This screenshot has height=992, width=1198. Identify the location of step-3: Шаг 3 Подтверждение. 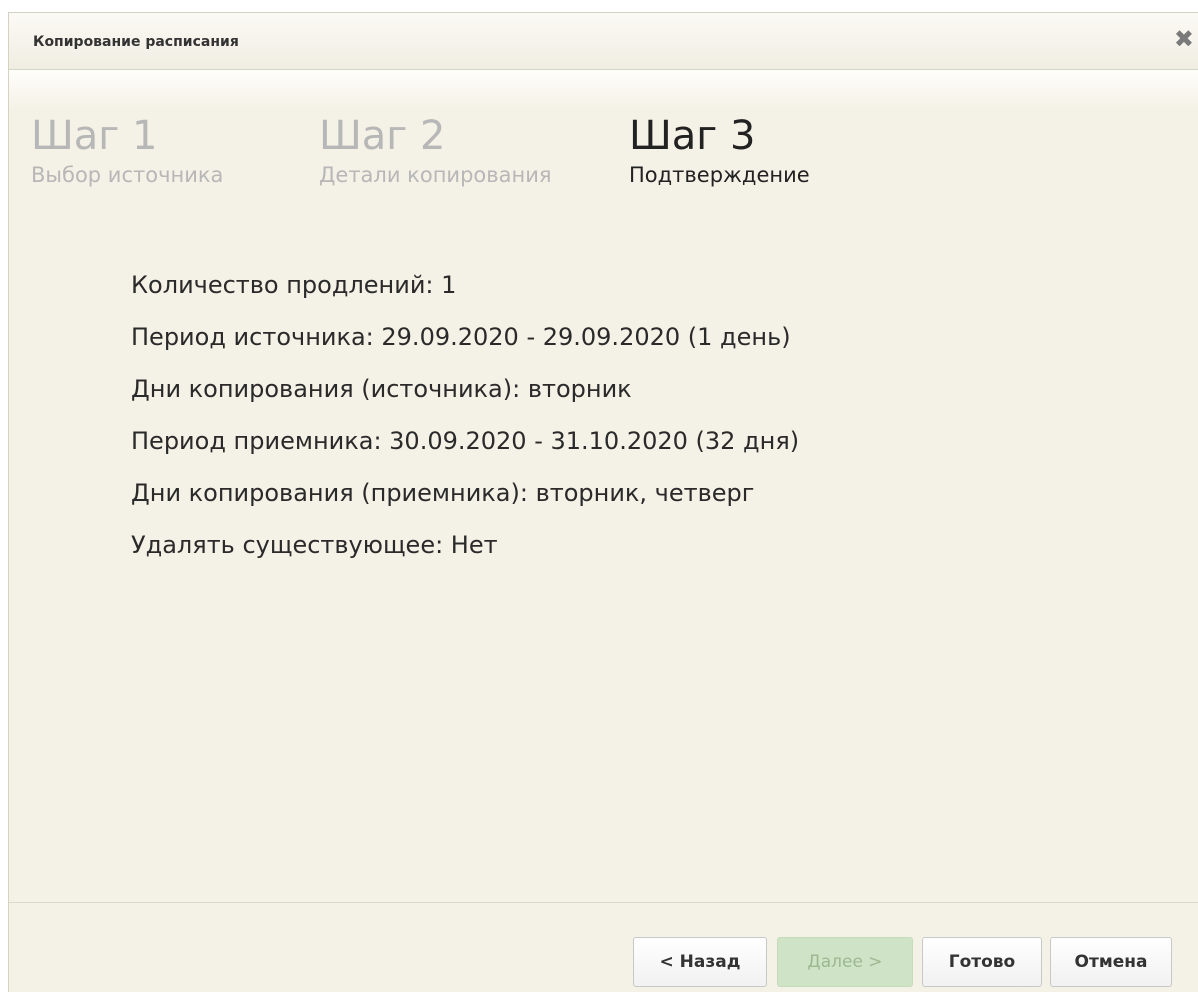
(719, 151).